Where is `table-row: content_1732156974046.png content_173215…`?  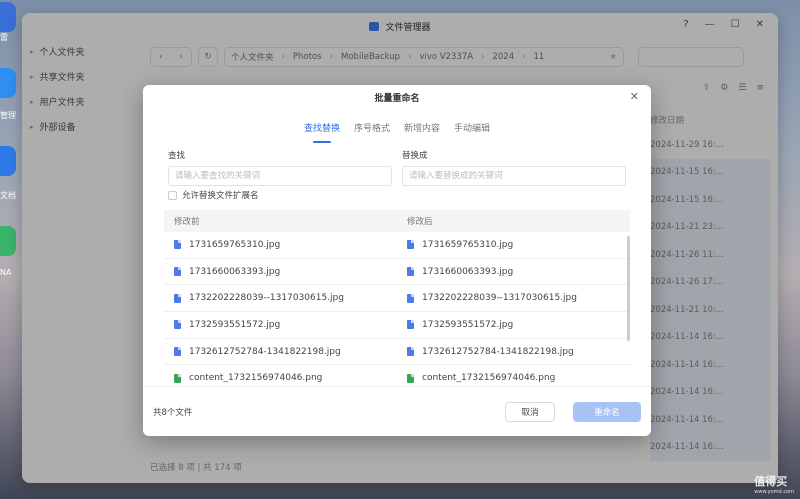
table-row: content_1732156974046.png content_173215… is located at coordinates (397, 375).